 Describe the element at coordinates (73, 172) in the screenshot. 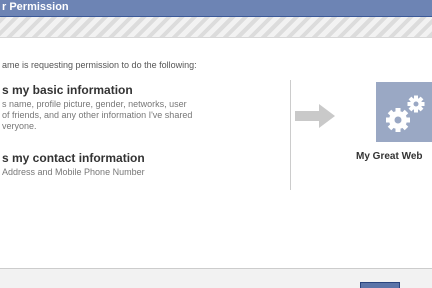

I see `permission-description: Address and Mobile Phone Number` at that location.